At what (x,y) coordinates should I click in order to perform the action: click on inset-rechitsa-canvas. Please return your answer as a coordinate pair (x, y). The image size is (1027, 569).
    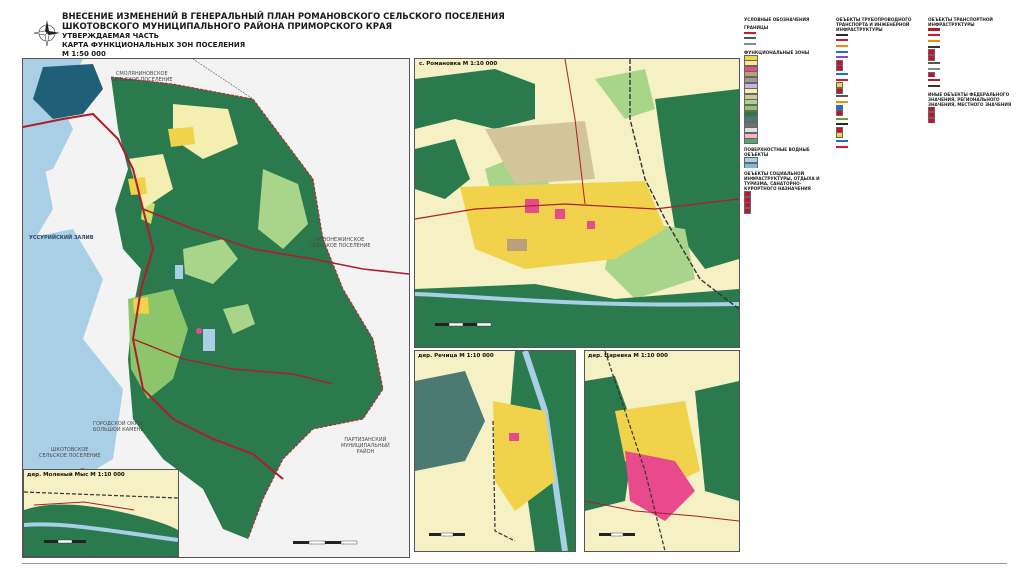
    Looking at the image, I should click on (495, 451).